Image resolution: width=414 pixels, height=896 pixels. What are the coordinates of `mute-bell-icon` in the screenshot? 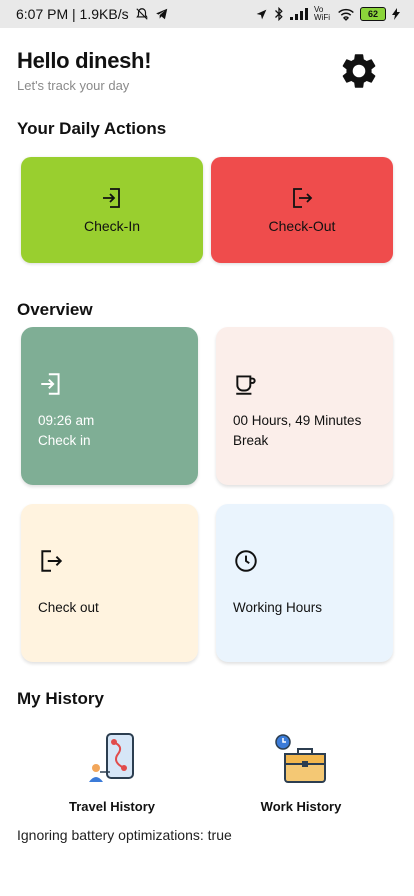 It's located at (141, 14).